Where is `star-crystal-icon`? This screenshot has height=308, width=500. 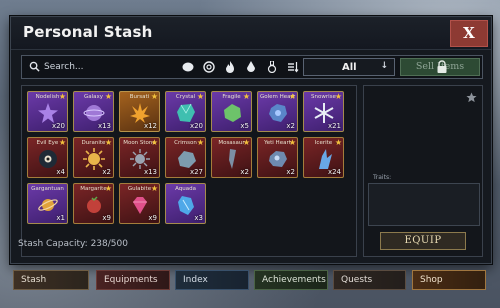 star-crystal-icon is located at coordinates (48, 113).